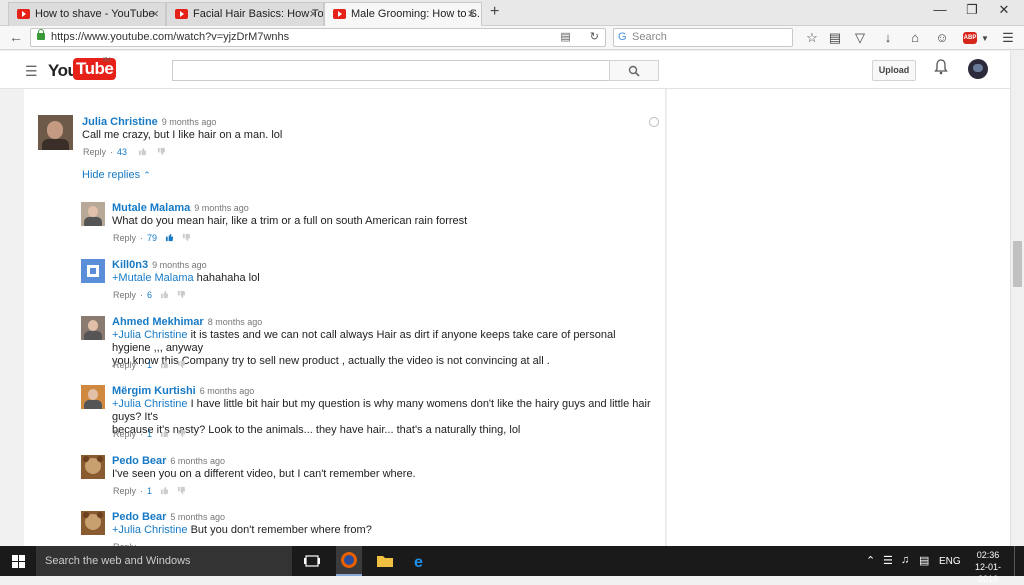 This screenshot has height=585, width=1024. I want to click on show-desktop-button, so click(1019, 561).